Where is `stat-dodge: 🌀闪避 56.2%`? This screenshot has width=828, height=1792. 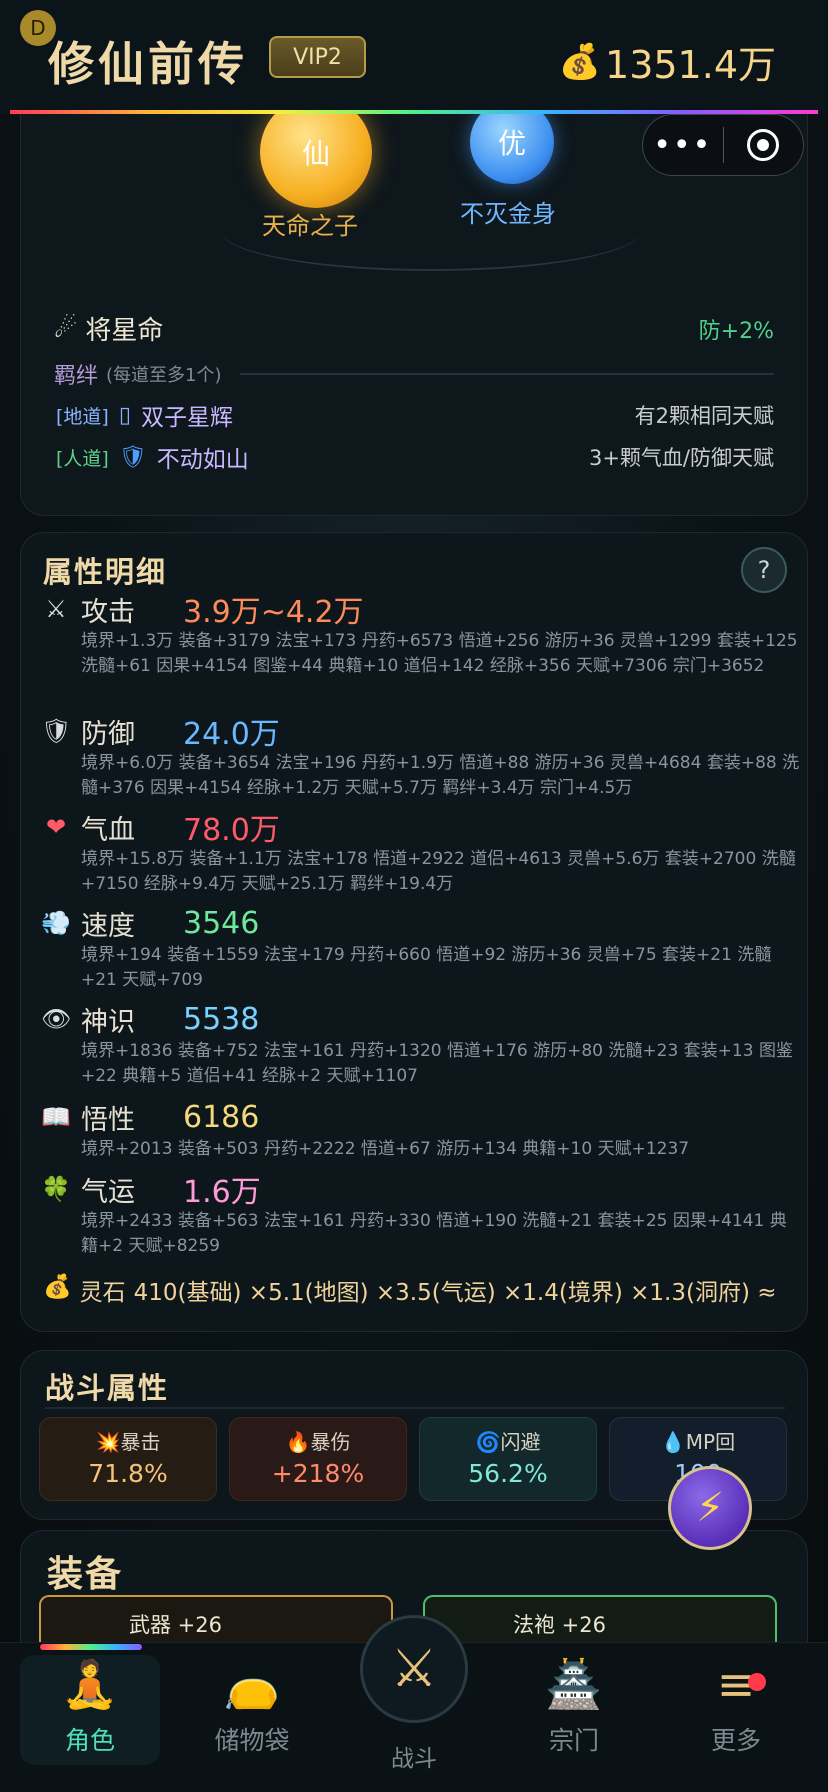 stat-dodge: 🌀闪避 56.2% is located at coordinates (508, 1459).